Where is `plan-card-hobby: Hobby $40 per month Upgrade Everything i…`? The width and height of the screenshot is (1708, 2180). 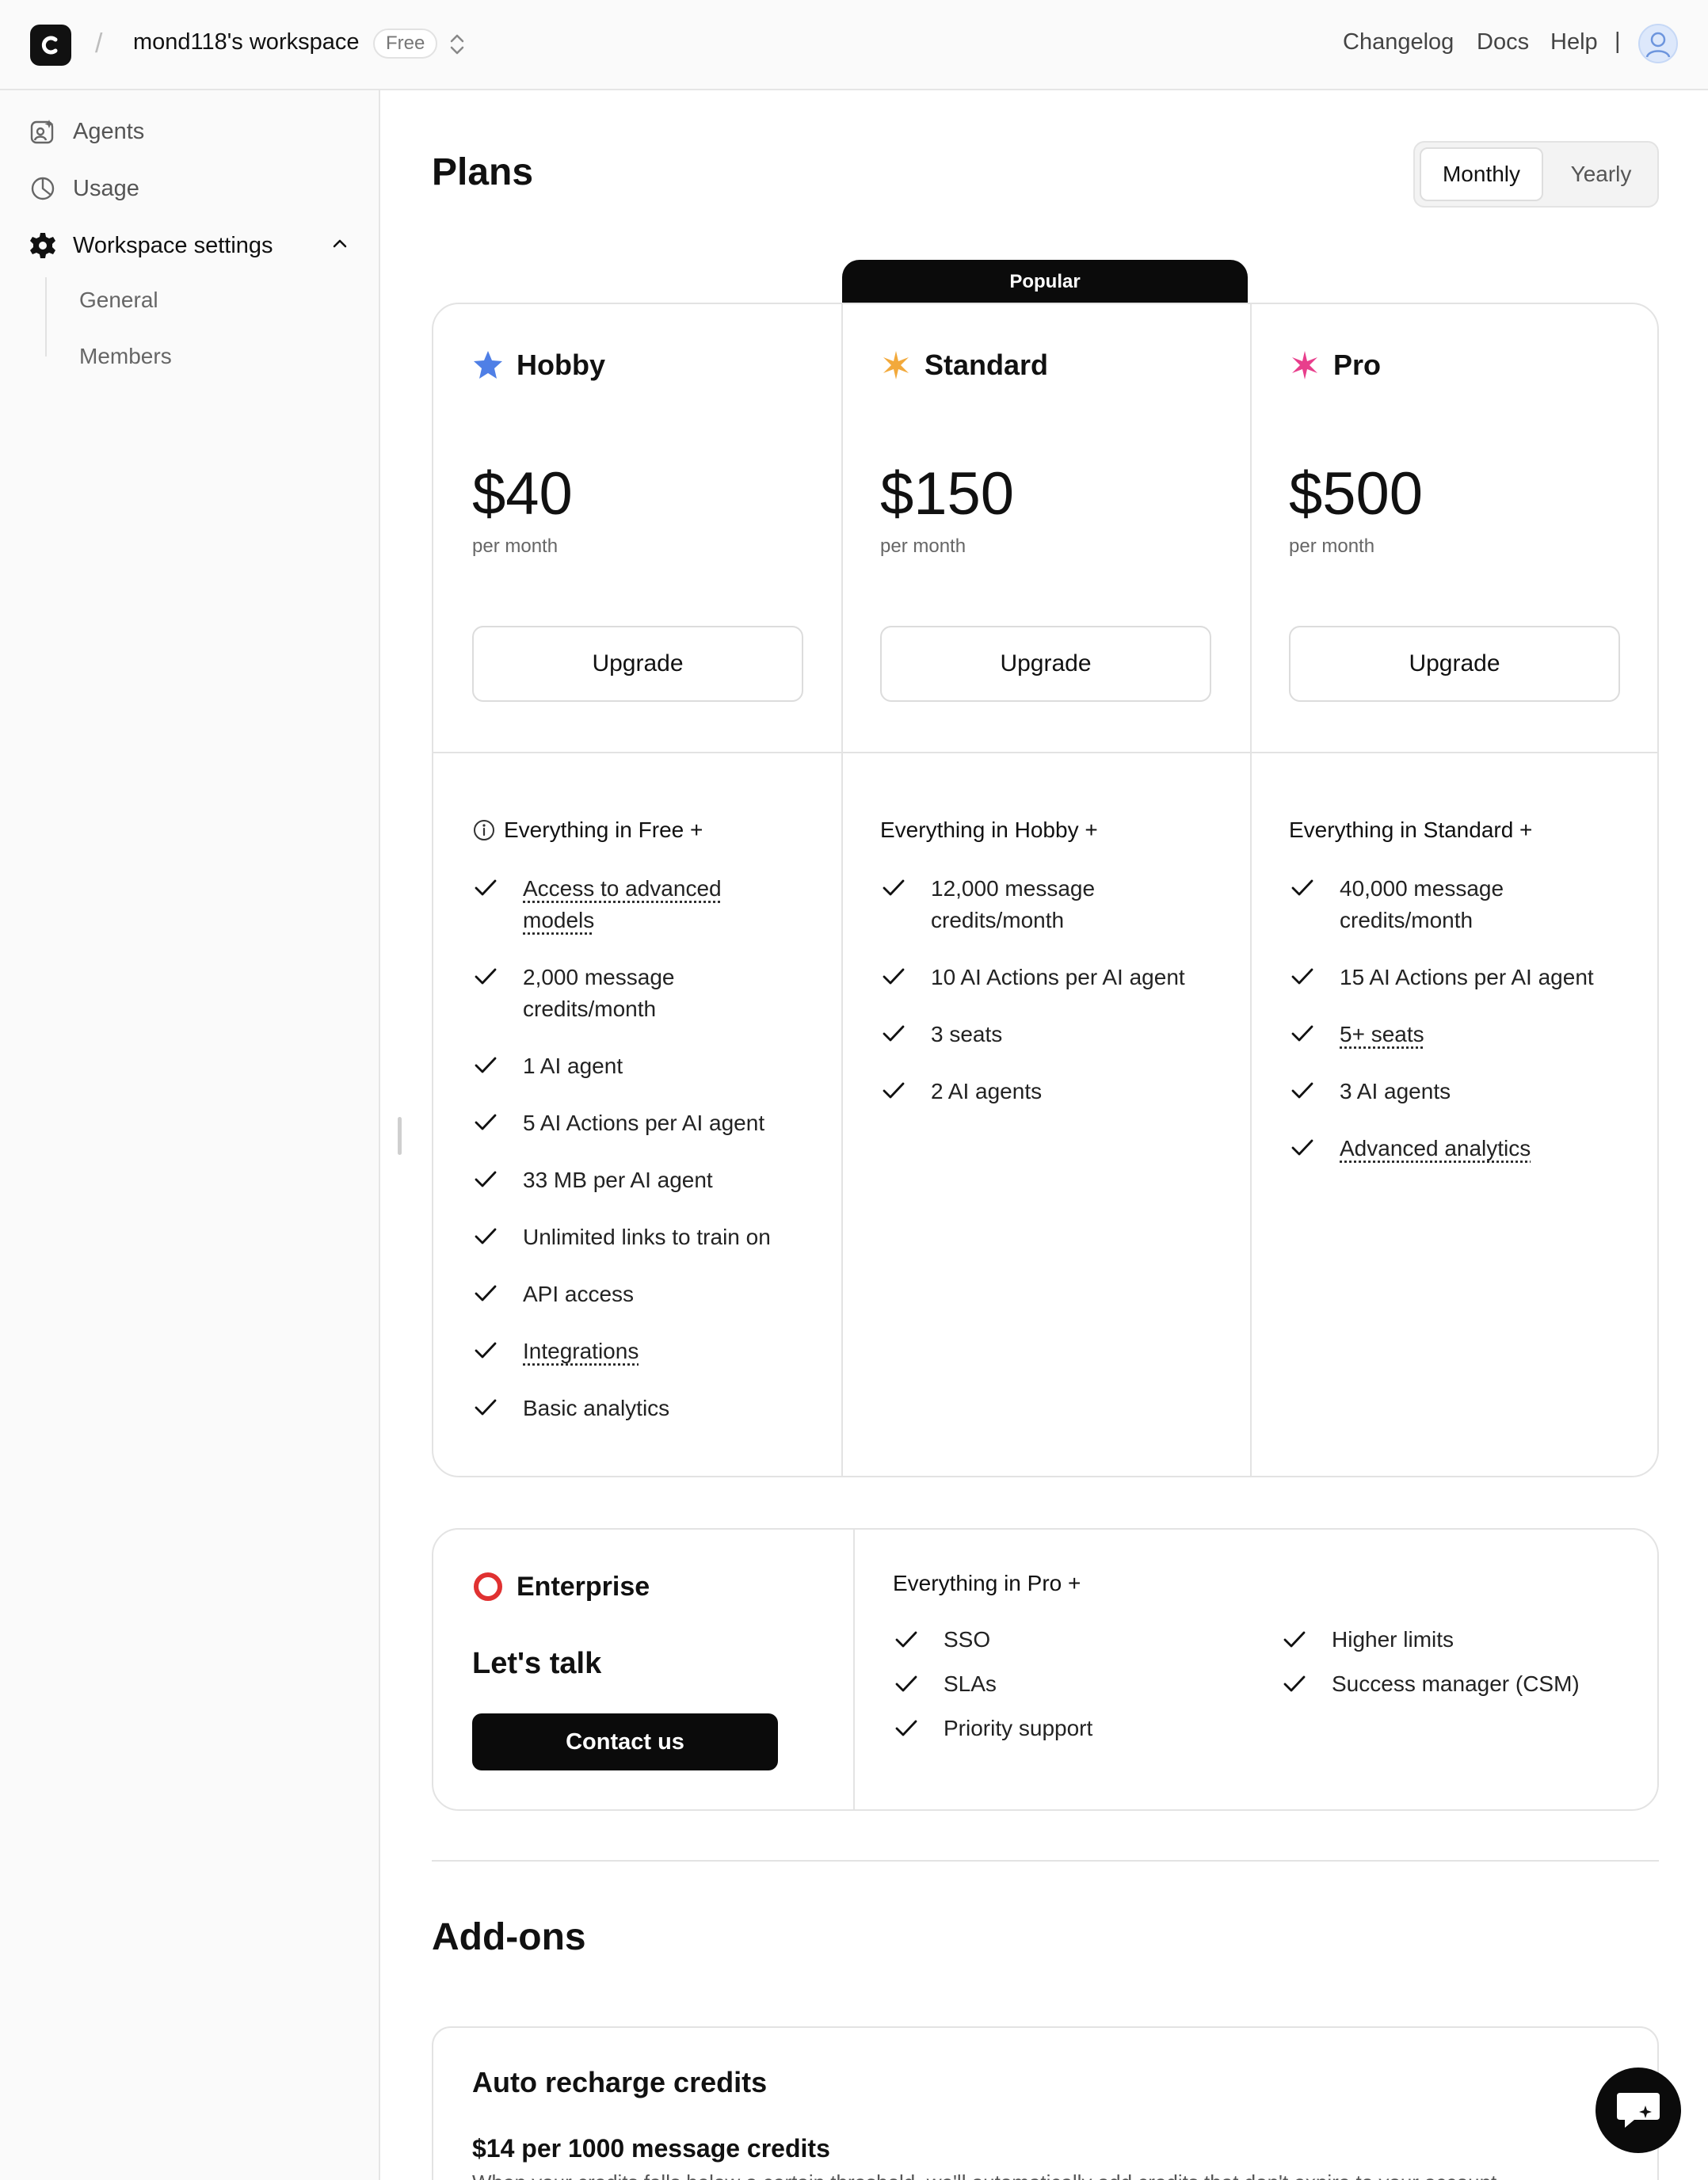 plan-card-hobby: Hobby $40 per month Upgrade Everything i… is located at coordinates (637, 890).